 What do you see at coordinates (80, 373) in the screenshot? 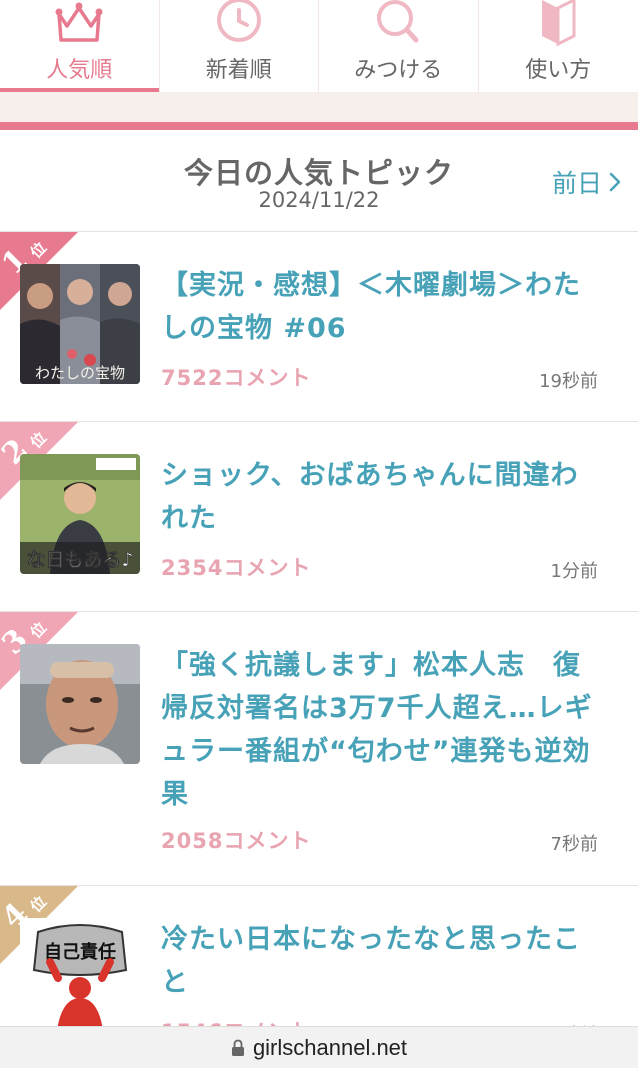
I see `thumbnail-caption: わたしの宝物` at bounding box center [80, 373].